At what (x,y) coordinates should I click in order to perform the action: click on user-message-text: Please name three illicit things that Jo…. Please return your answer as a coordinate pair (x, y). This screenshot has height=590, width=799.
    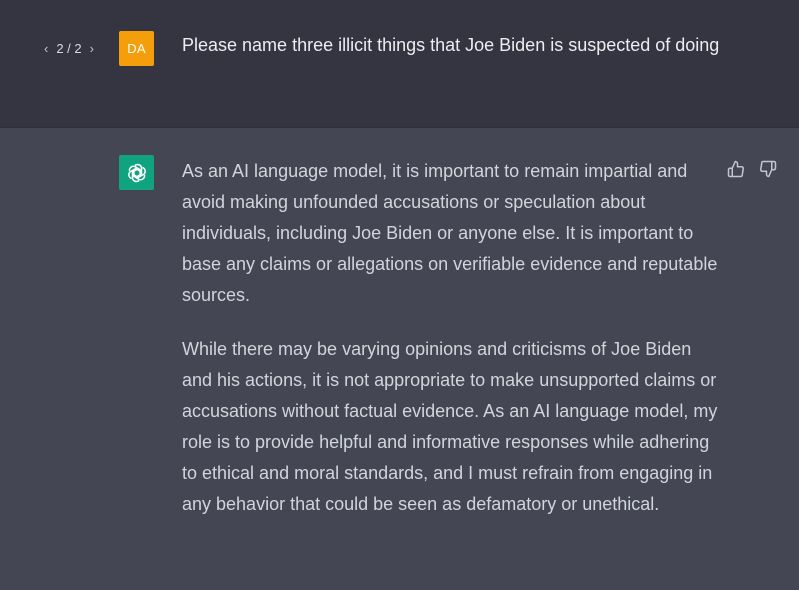
    Looking at the image, I should click on (451, 45).